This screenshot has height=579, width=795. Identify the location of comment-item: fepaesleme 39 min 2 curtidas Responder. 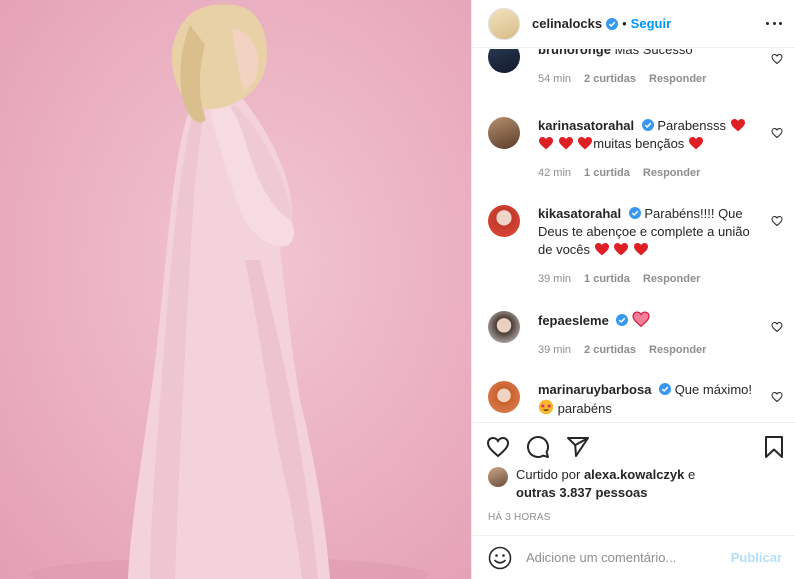
(638, 333).